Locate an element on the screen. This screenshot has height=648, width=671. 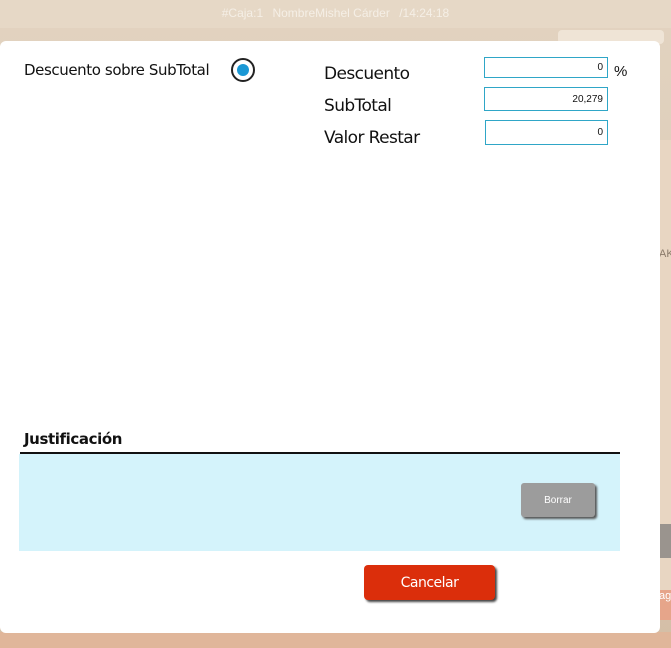
discount-option-label: Descuento sobre SubTotal is located at coordinates (117, 70).